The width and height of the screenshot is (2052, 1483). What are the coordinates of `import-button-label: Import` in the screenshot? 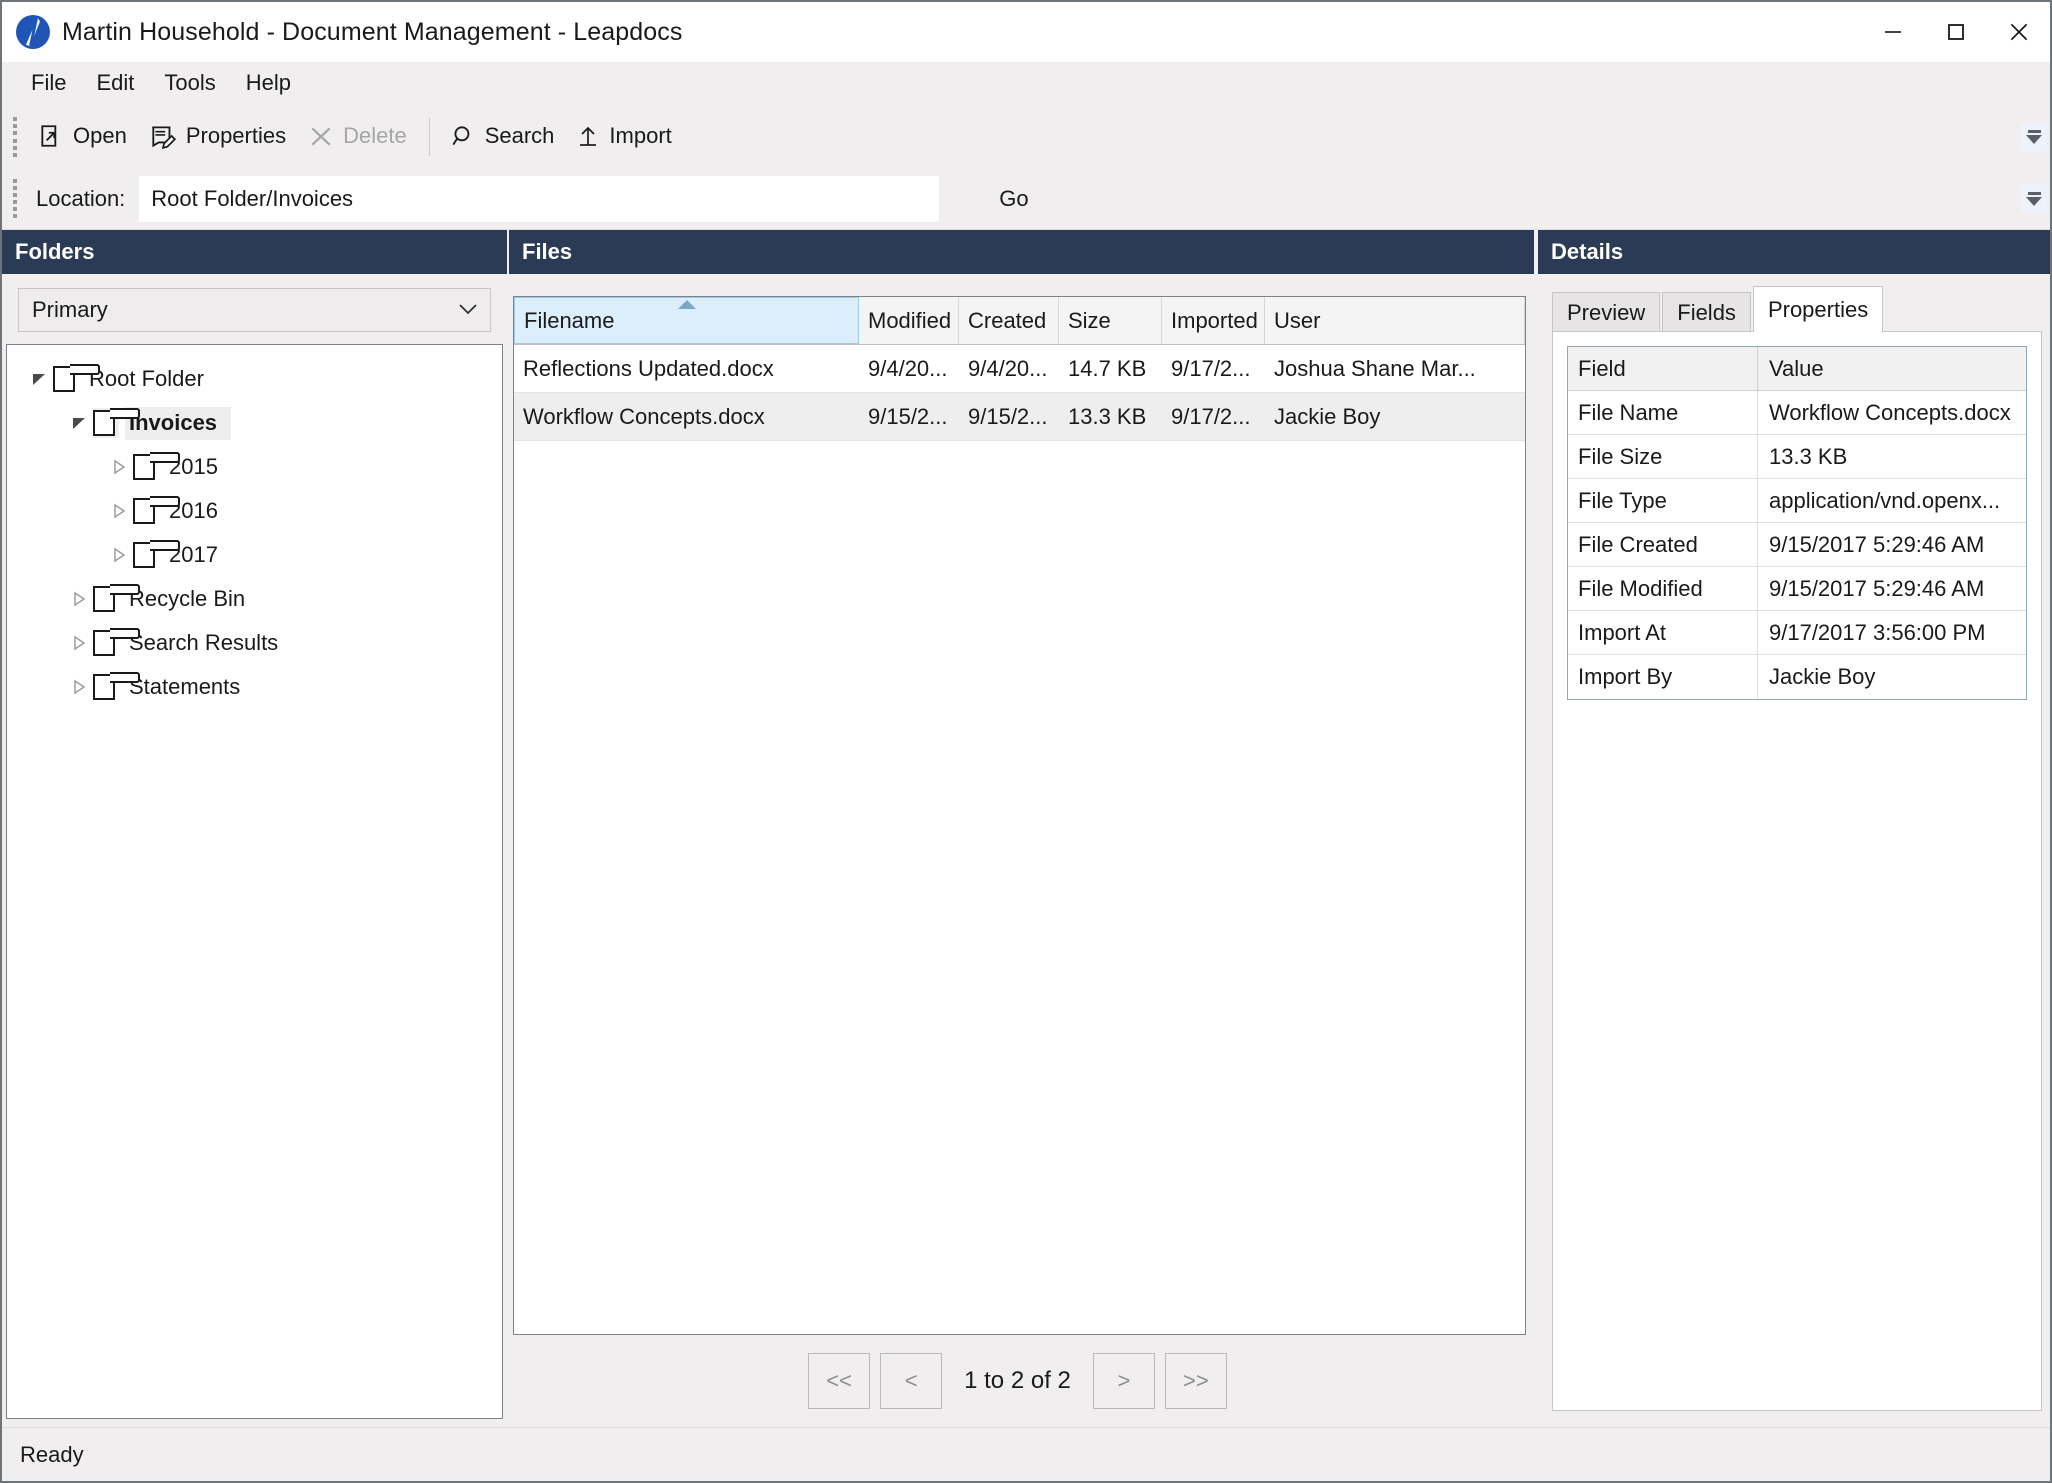 It's located at (640, 135).